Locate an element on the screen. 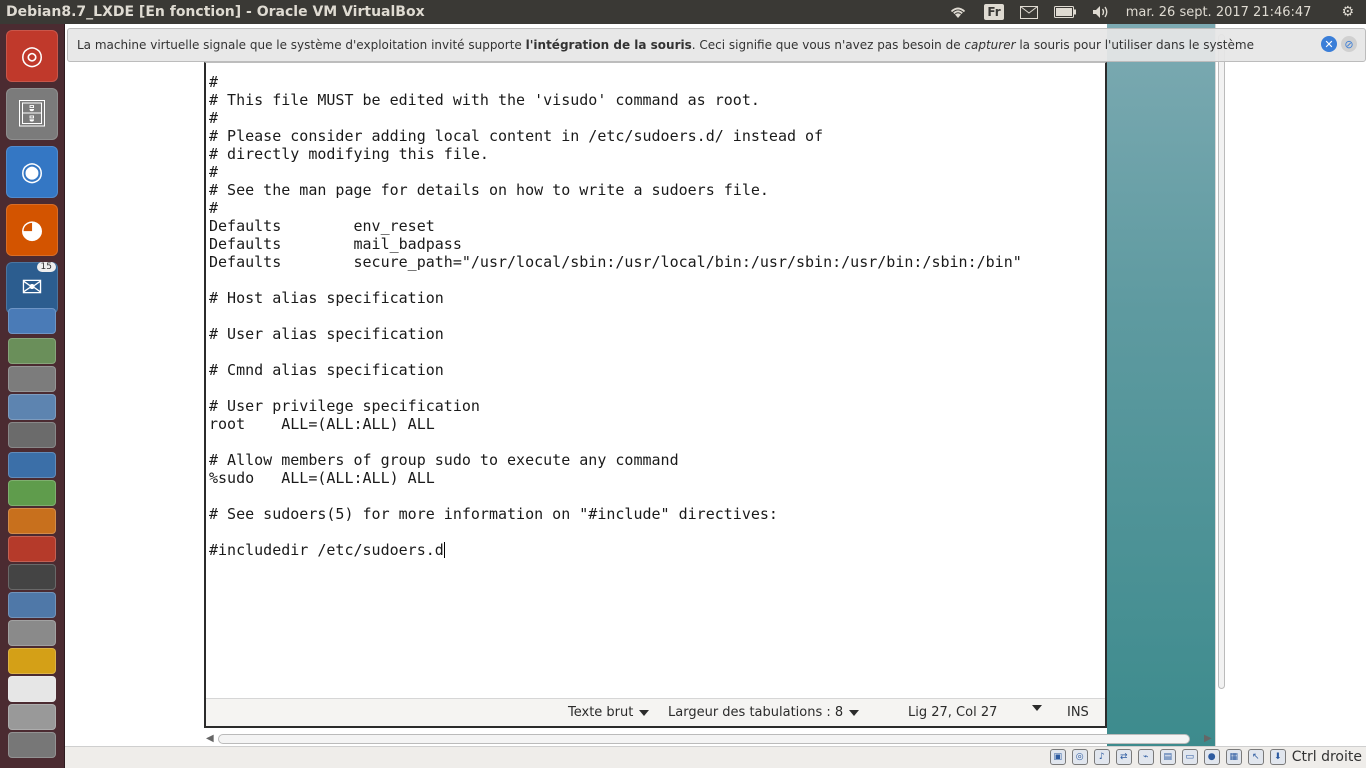  gear-icon: ⚙ is located at coordinates (1347, 12).